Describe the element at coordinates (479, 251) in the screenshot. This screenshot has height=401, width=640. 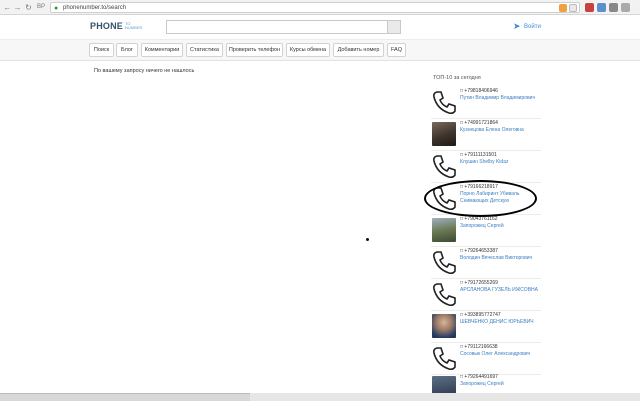
I see `entry-phone: □ +79264653387` at that location.